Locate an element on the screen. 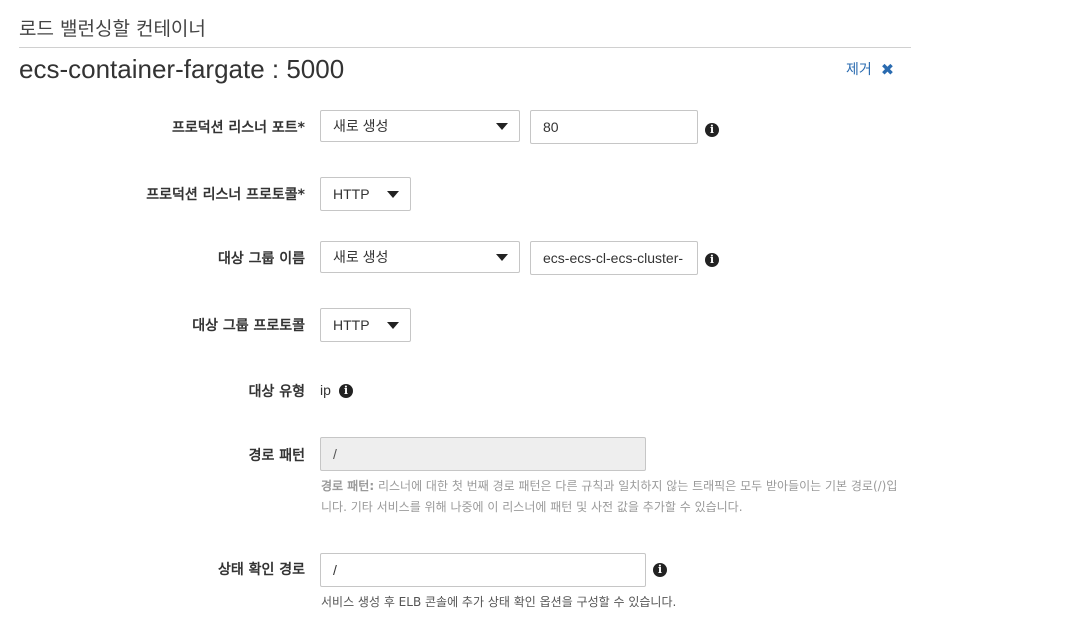 The height and width of the screenshot is (638, 1067). health-check-path-input: / is located at coordinates (483, 570).